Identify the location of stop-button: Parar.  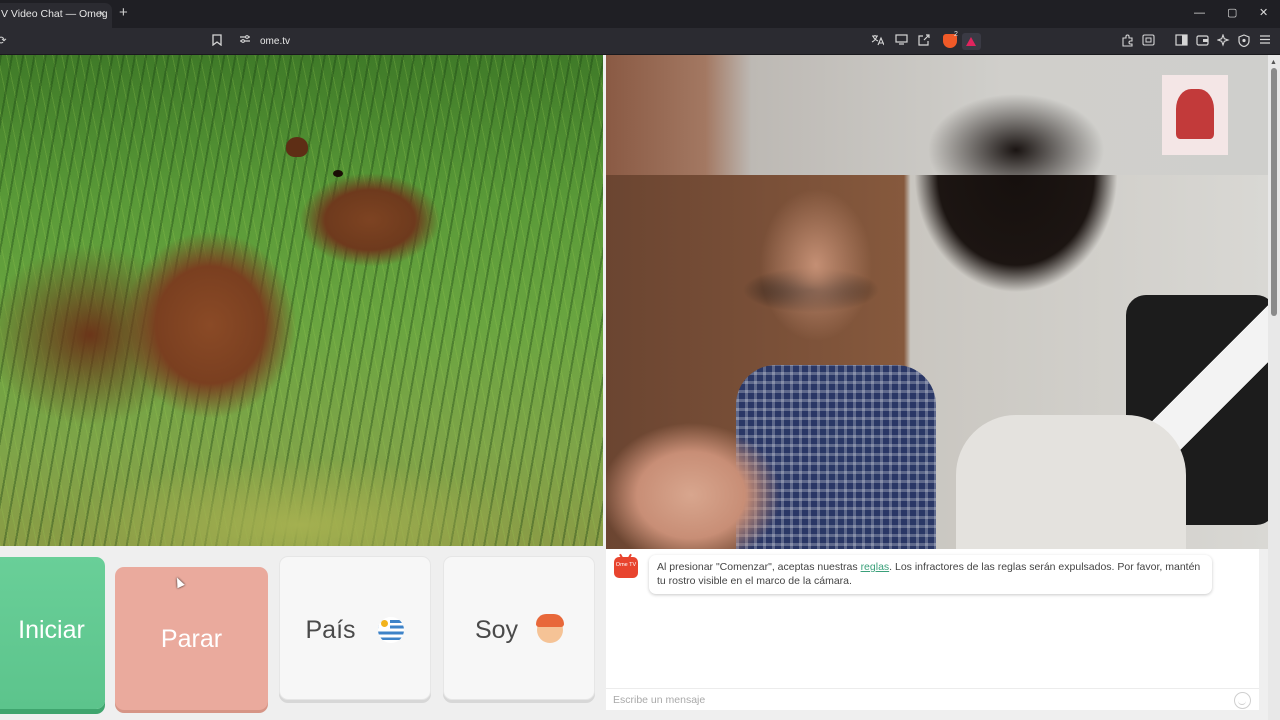
(191, 638).